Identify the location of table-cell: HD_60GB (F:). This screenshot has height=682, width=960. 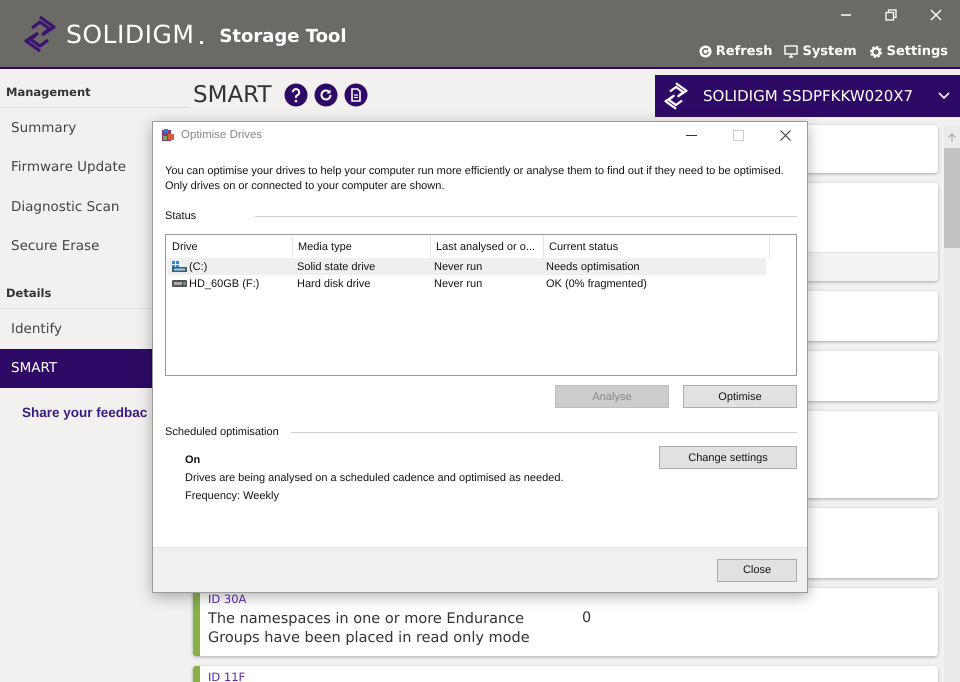
(224, 284).